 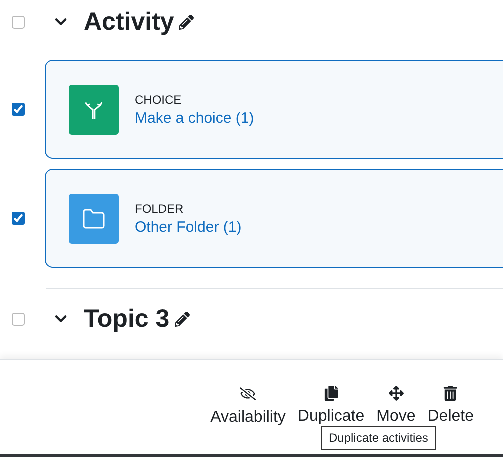 I want to click on eye-slash-icon, so click(x=248, y=394).